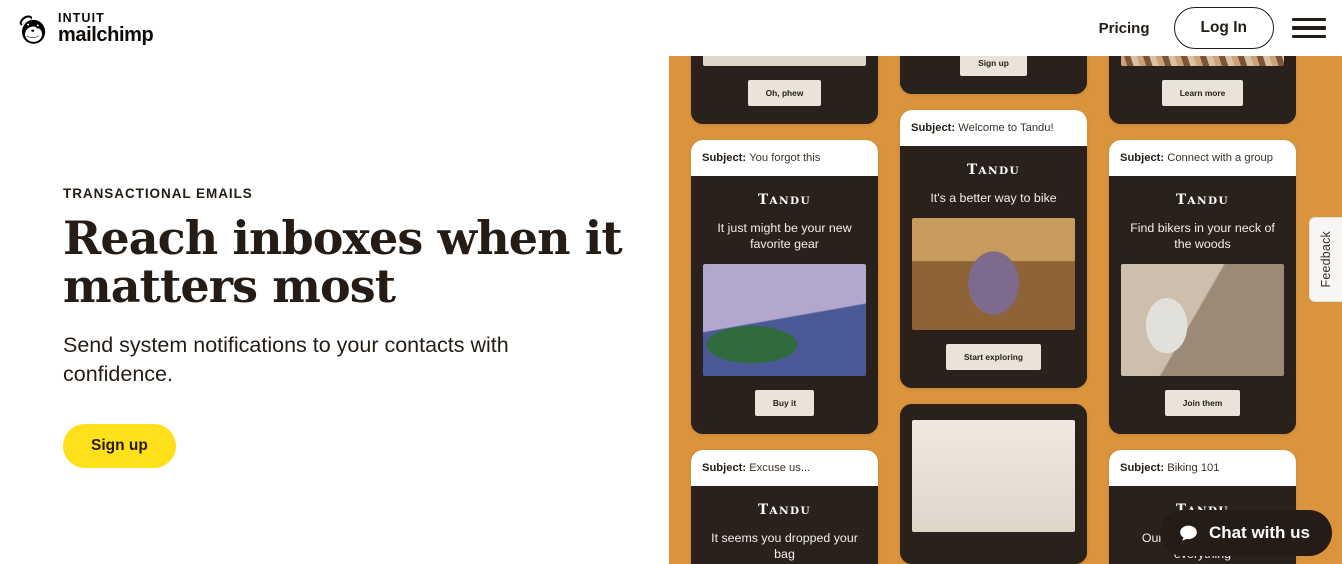  Describe the element at coordinates (993, 357) in the screenshot. I see `email-card-cta-button: Start exploring` at that location.